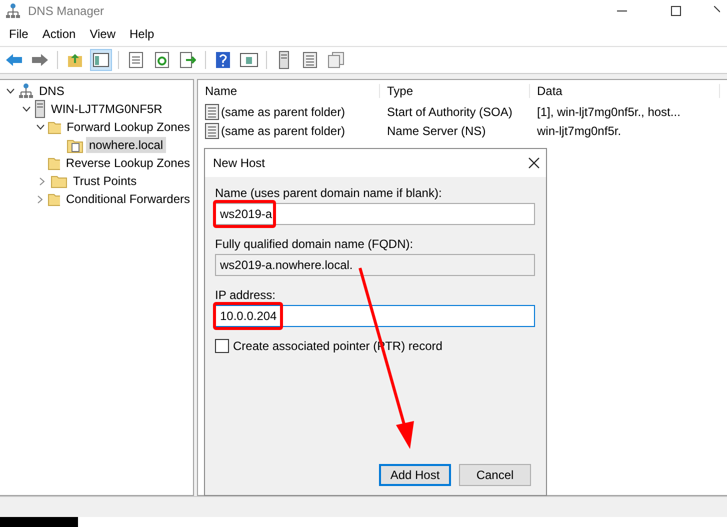 This screenshot has height=527, width=727. Describe the element at coordinates (450, 111) in the screenshot. I see `table-cell-text: Start of Authority (SOA)` at that location.